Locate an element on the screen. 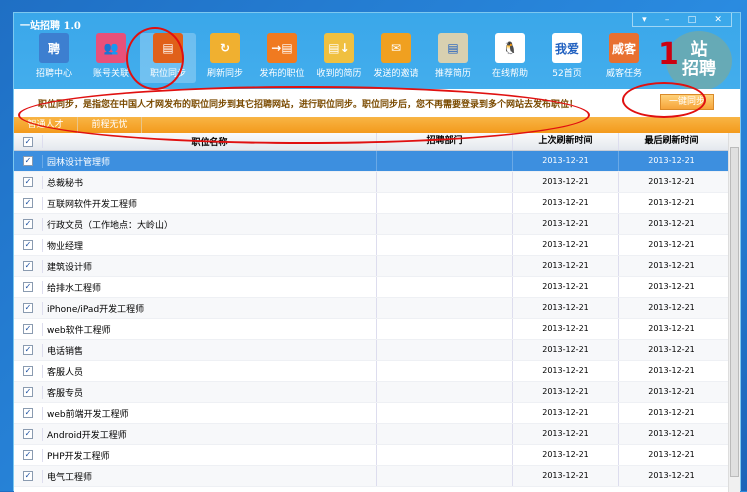 Image resolution: width=747 pixels, height=492 pixels. table-row: ✓ 电话销售 2013-12-21 2013-12-21 is located at coordinates (377, 350).